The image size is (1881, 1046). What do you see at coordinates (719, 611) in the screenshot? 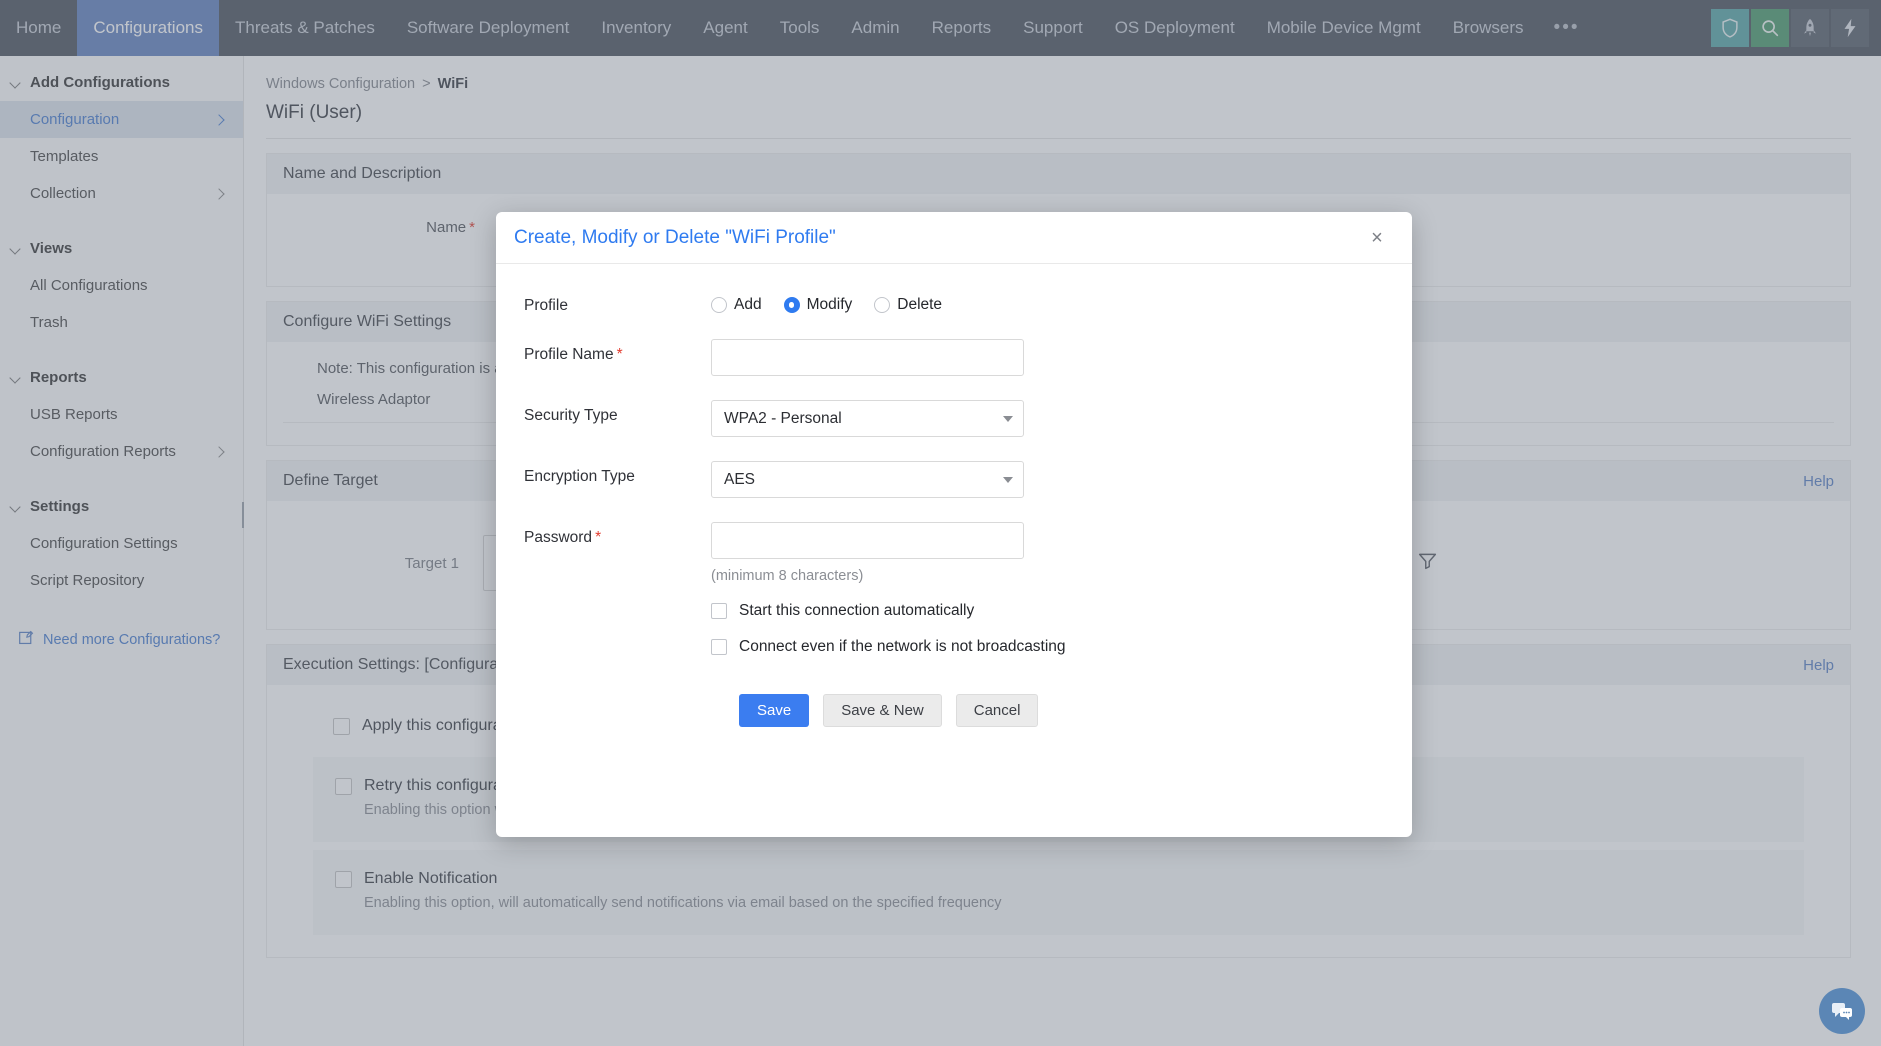
I see `start-connection-automatically-checkbox` at bounding box center [719, 611].